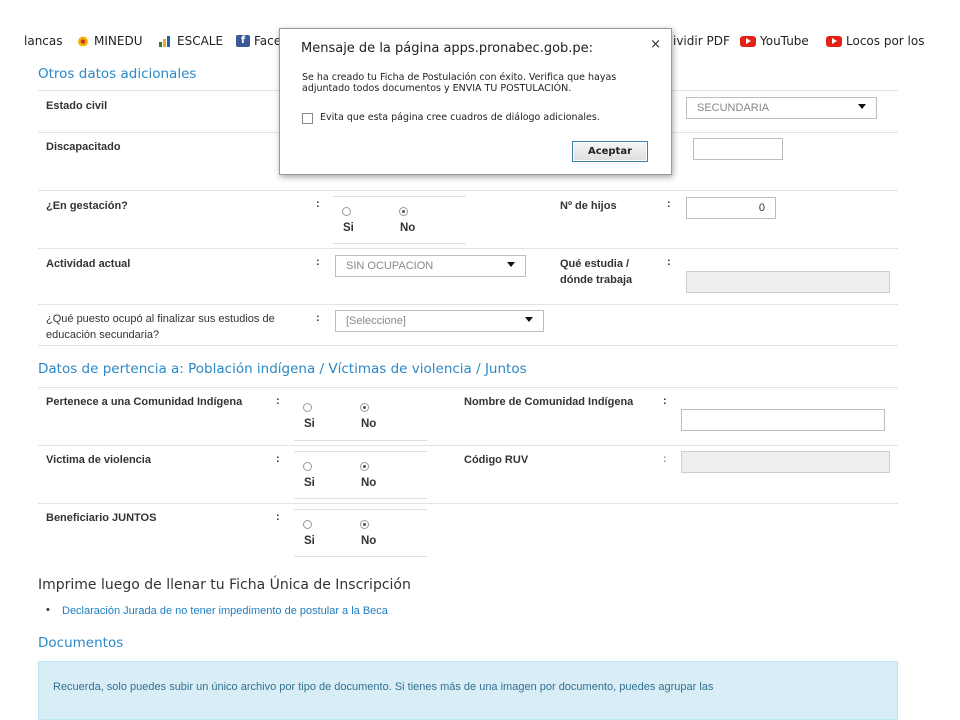 The image size is (960, 720). I want to click on bookmark-label: Face, so click(268, 41).